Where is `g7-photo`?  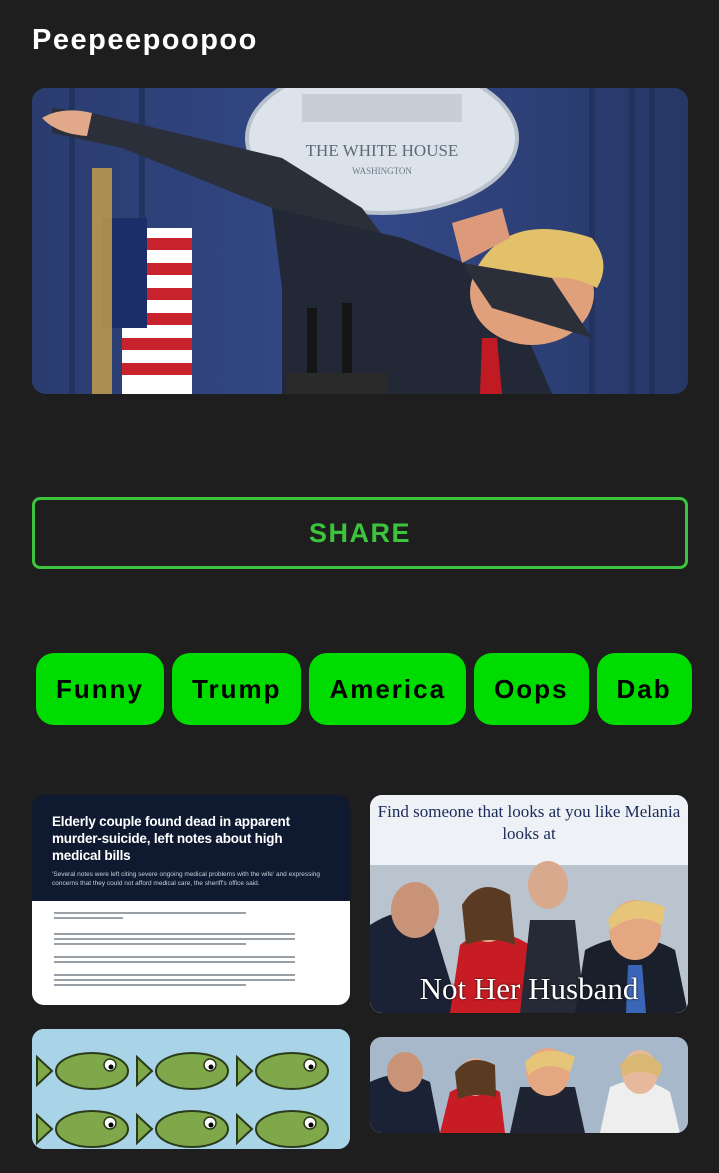
g7-photo is located at coordinates (529, 1085).